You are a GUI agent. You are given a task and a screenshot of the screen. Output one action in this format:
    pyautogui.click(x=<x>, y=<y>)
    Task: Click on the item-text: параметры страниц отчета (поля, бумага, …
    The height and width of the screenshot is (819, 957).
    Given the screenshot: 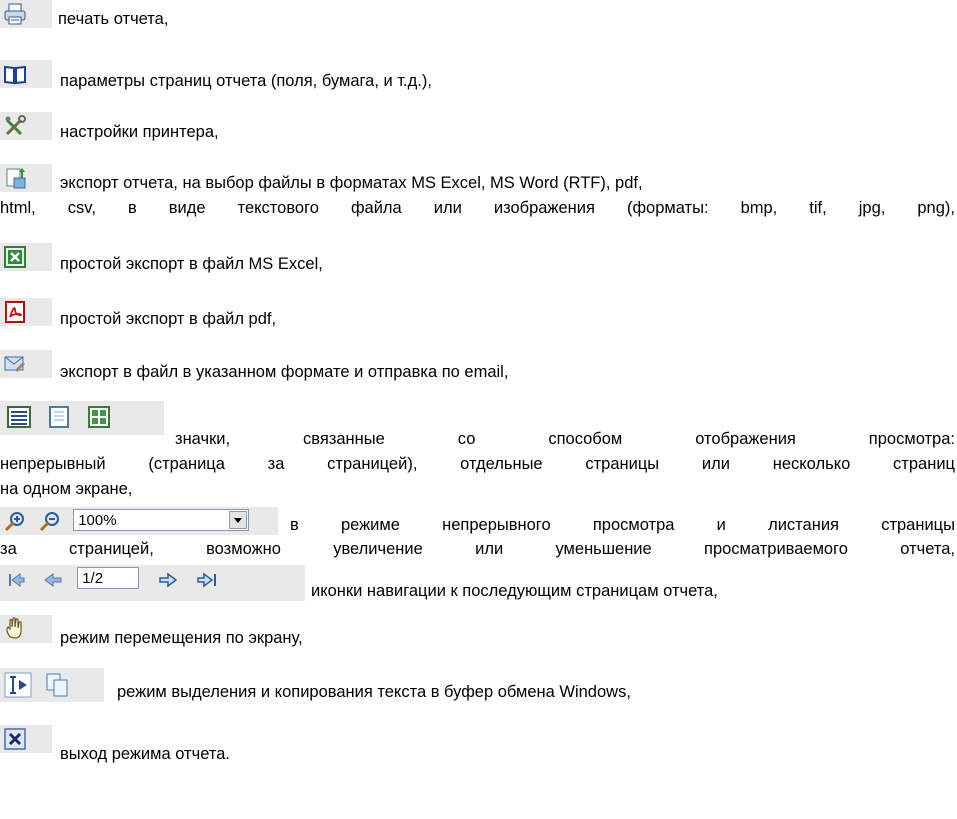 What is the action you would take?
    pyautogui.click(x=246, y=81)
    